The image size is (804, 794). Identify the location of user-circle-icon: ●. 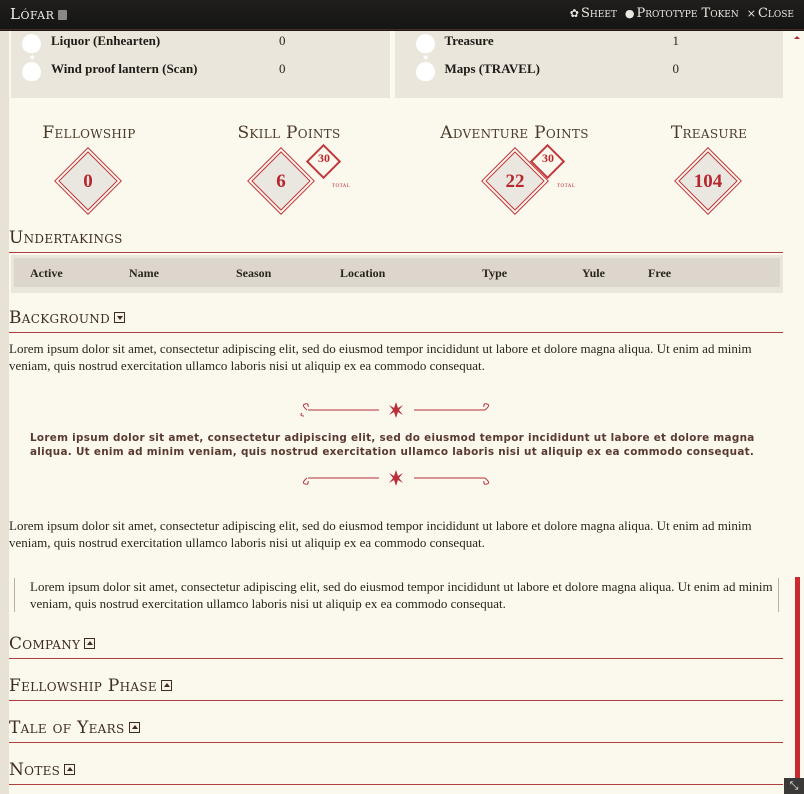
(629, 13).